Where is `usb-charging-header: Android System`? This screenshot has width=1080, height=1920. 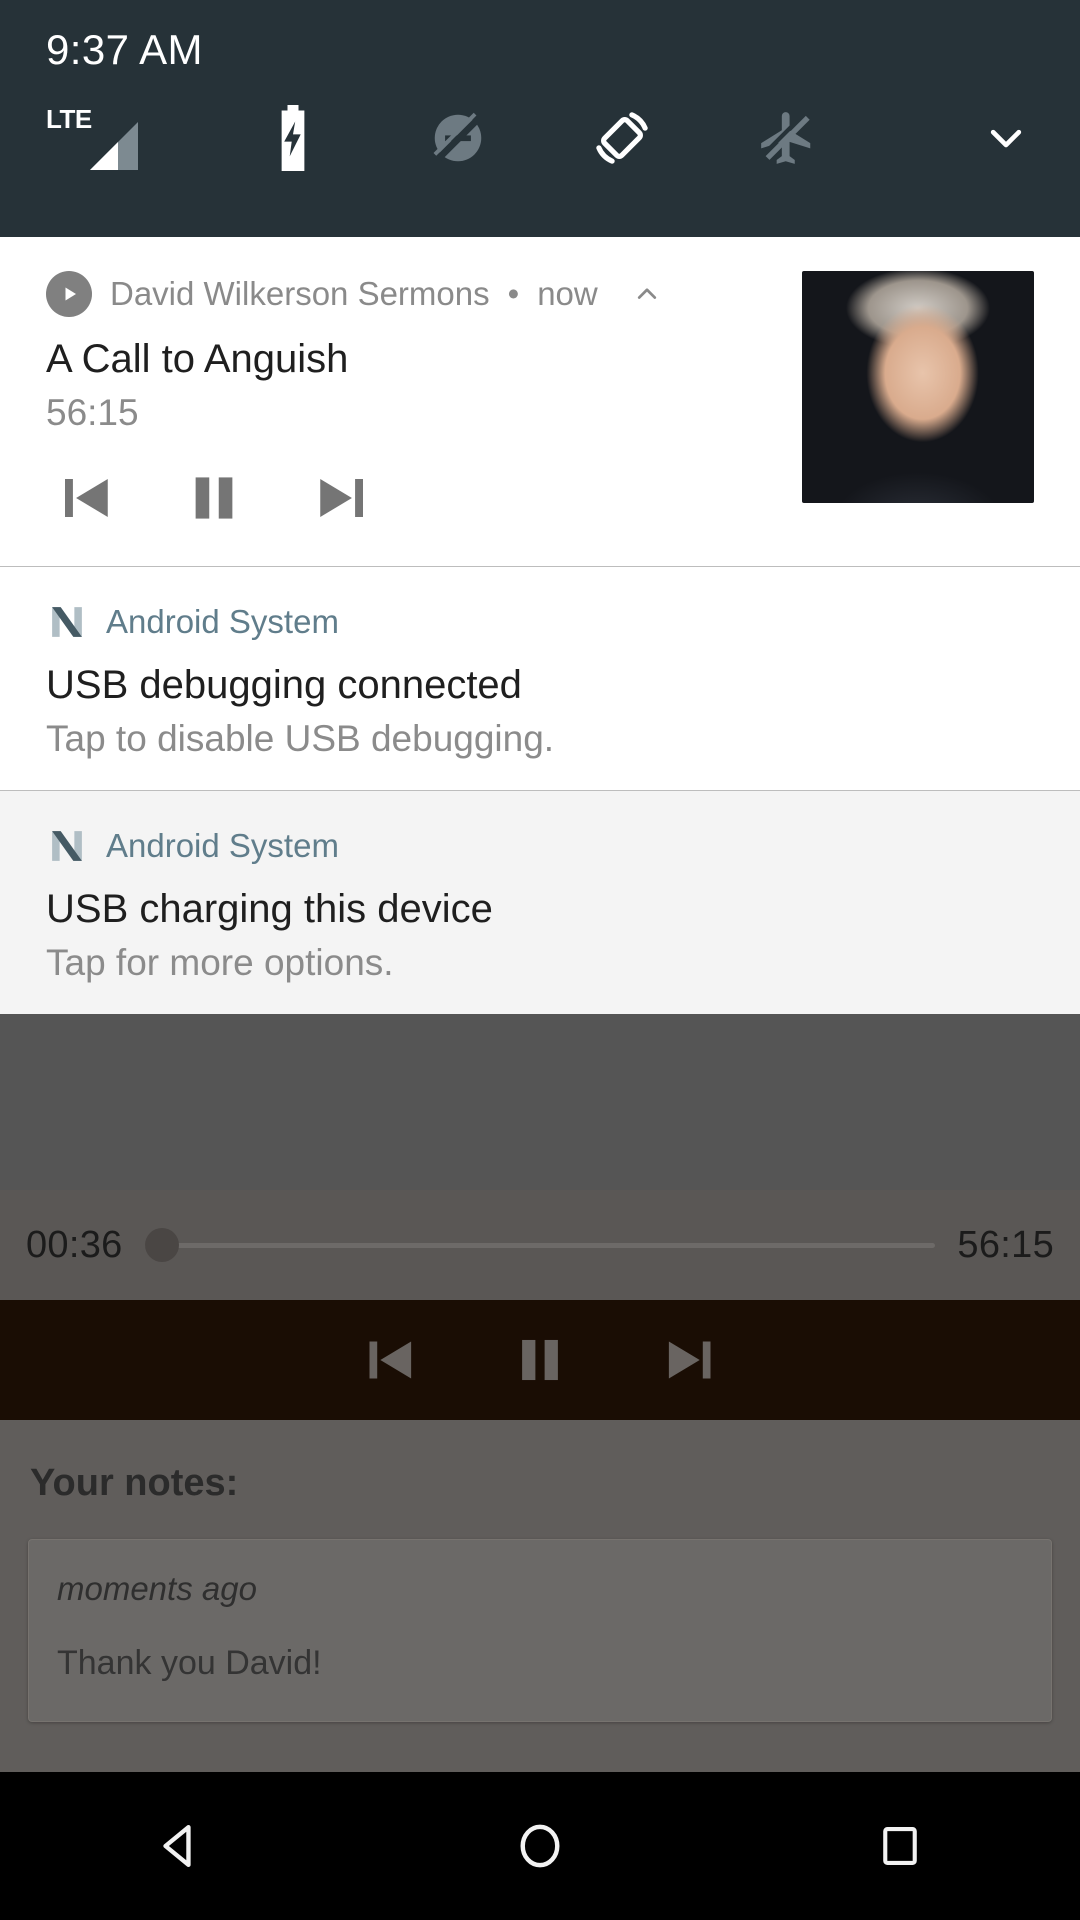
usb-charging-header: Android System is located at coordinates (540, 846).